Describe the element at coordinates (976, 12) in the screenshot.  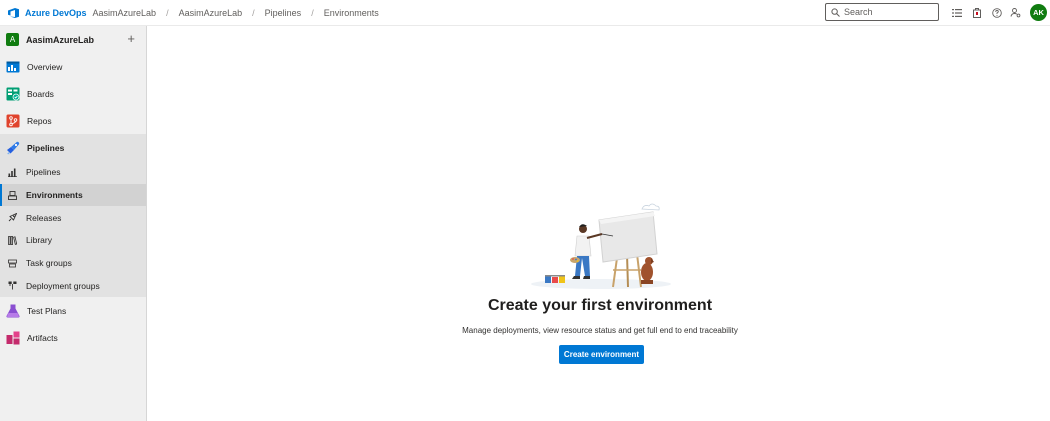
I see `shopping-bag-icon` at that location.